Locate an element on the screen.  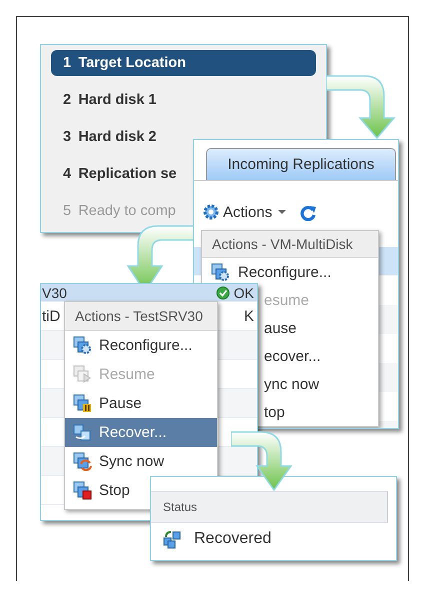
refresh-icon is located at coordinates (309, 212).